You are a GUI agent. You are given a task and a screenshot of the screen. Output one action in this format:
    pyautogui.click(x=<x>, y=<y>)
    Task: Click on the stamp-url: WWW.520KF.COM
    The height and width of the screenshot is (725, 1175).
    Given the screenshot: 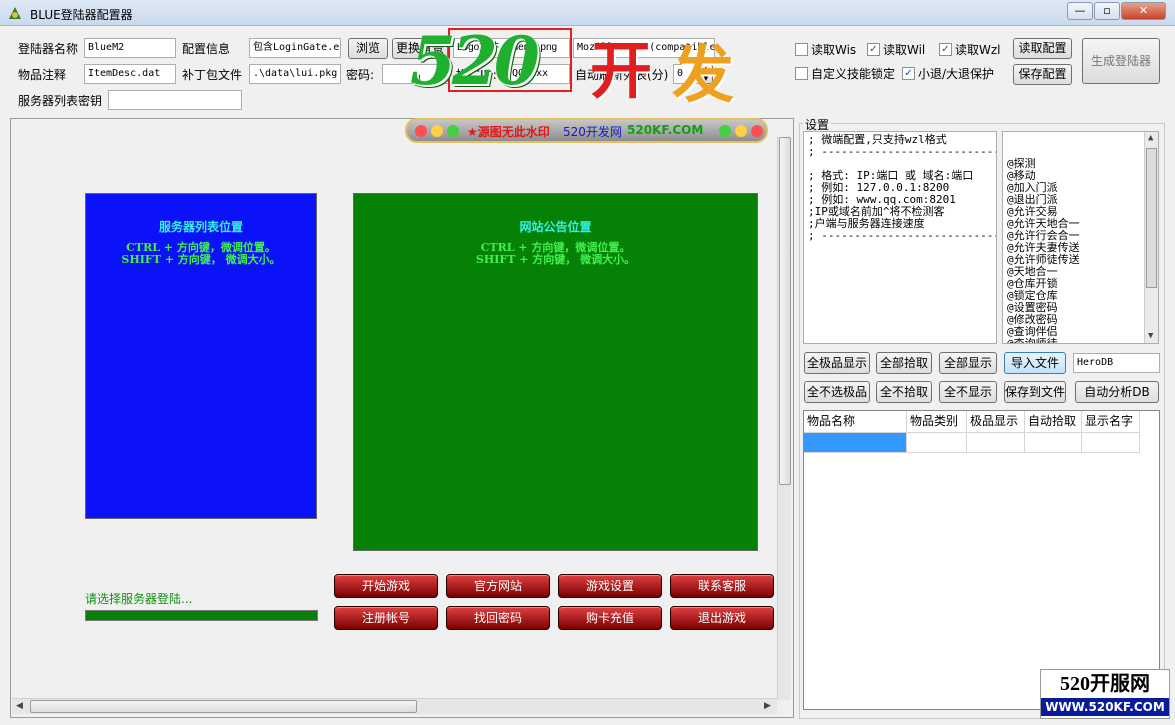 What is the action you would take?
    pyautogui.click(x=1105, y=707)
    